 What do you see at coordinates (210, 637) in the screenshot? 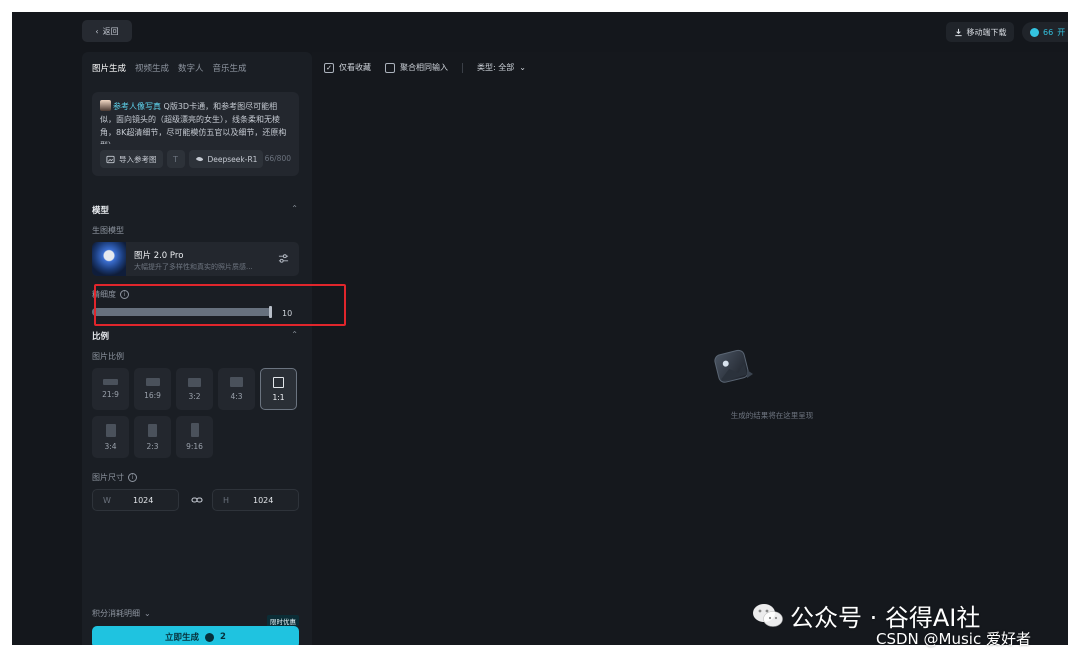
I see `credits-coin-icon` at bounding box center [210, 637].